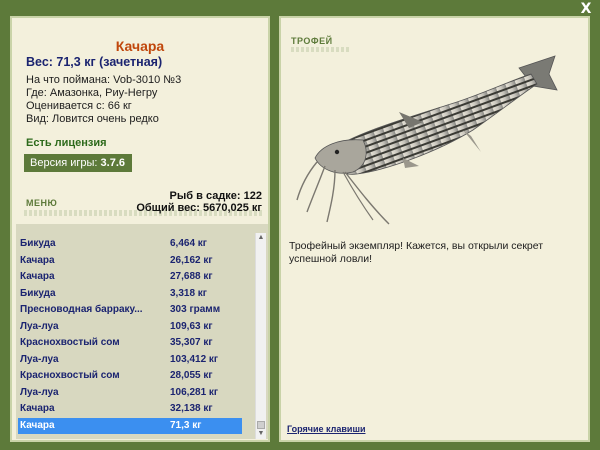 The image size is (600, 450). What do you see at coordinates (130, 393) in the screenshot?
I see `catch-row: Луа-луа 106,281 кг` at bounding box center [130, 393].